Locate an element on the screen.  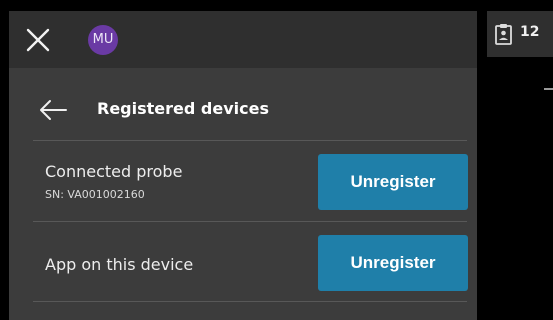
worklist-badge: 12 is located at coordinates (520, 34).